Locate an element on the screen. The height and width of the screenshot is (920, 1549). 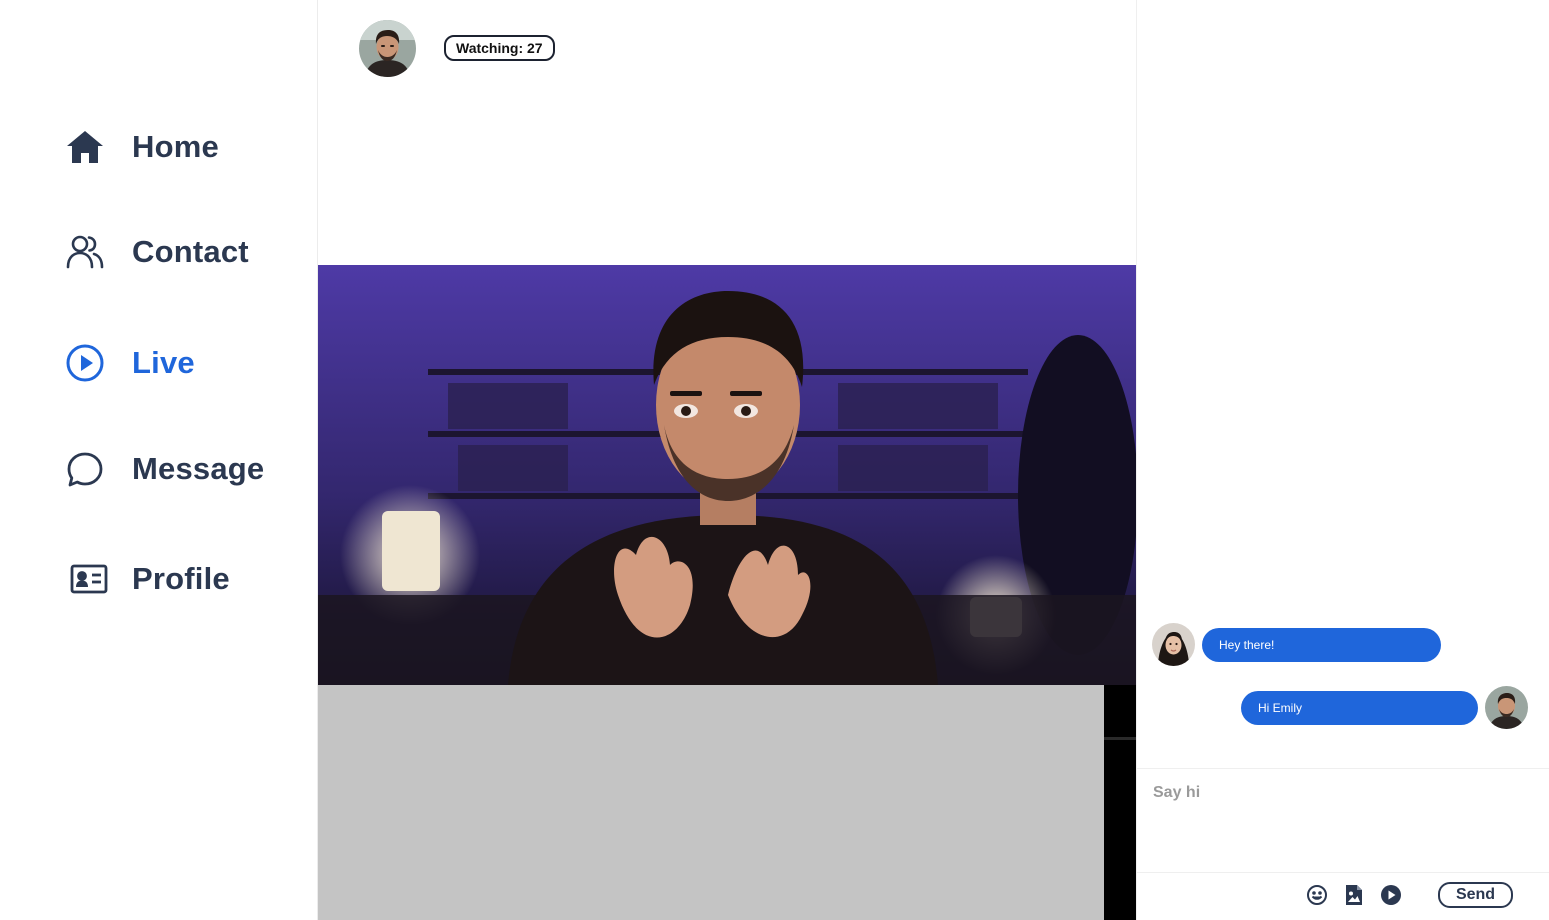
viewer-count-badge: Watching: 27 is located at coordinates (499, 48).